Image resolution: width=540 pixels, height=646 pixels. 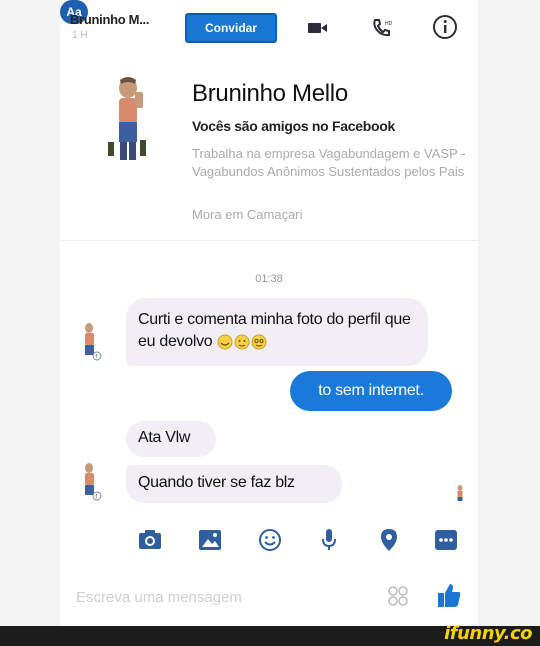 I want to click on message-timestamp: 01:38, so click(x=269, y=279).